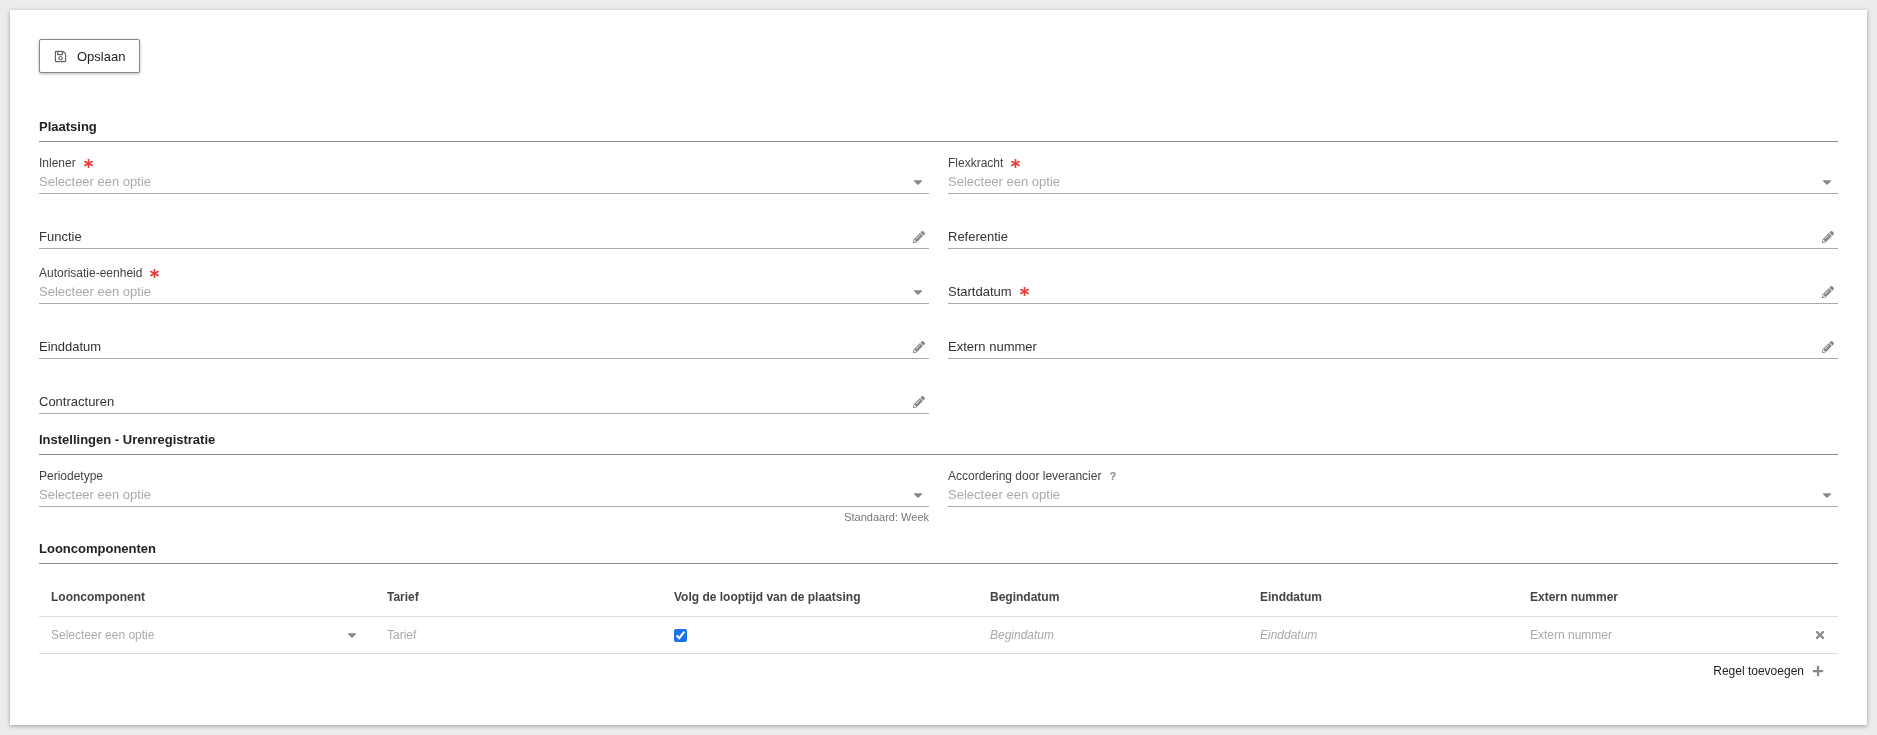 The height and width of the screenshot is (735, 1877). I want to click on save-button: Opslaan, so click(90, 56).